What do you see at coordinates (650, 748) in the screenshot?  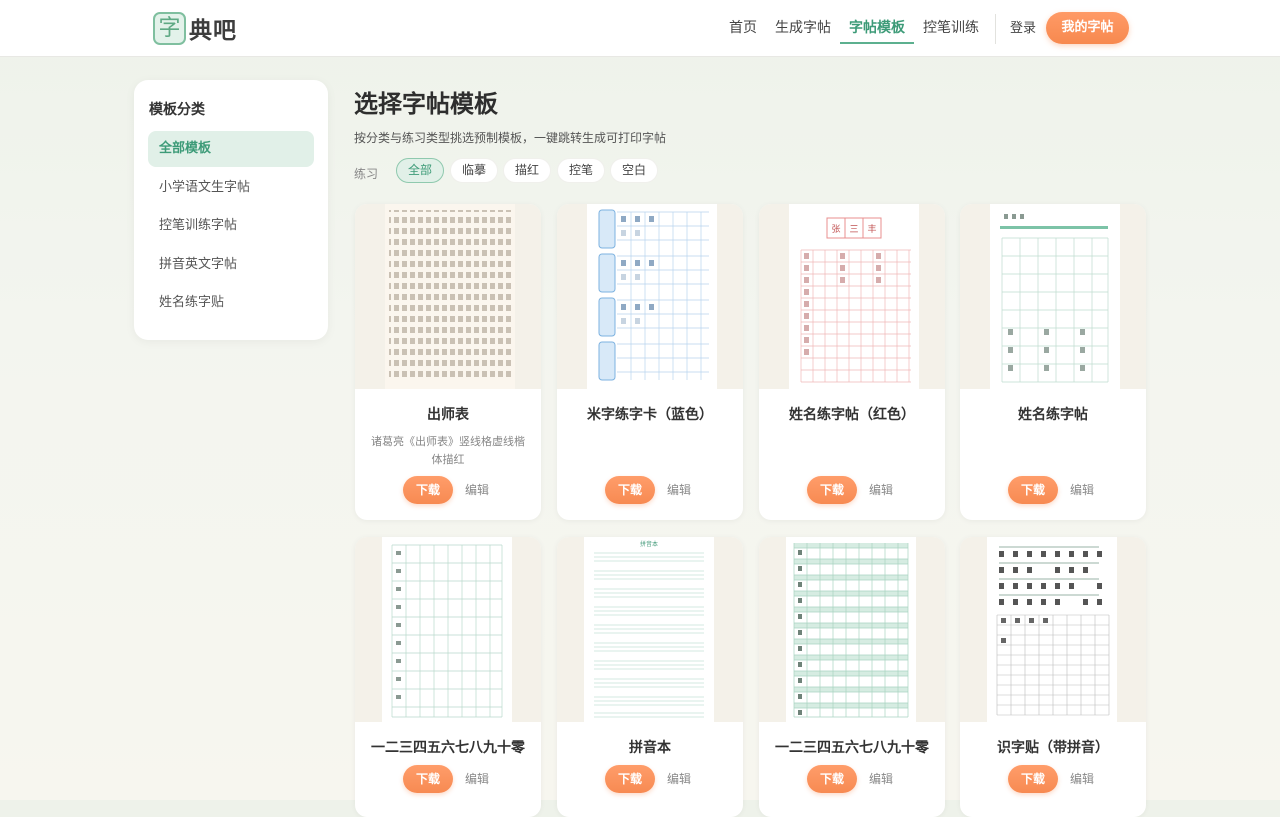 I see `card-title: 拼音本` at bounding box center [650, 748].